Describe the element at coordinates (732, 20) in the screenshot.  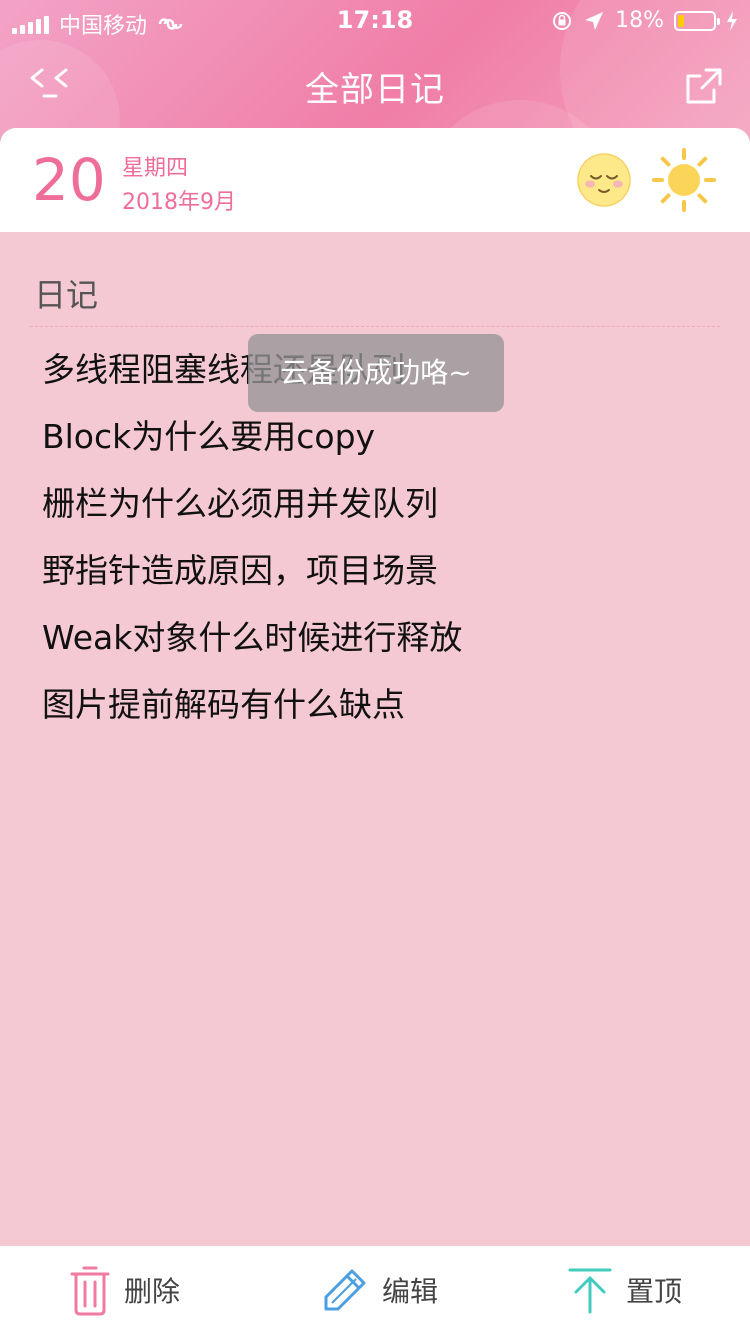
I see `charging-icon` at that location.